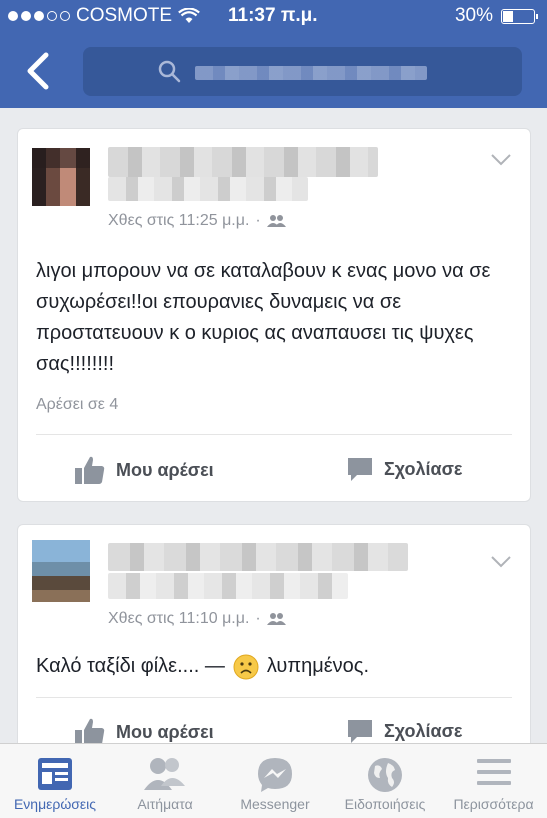  What do you see at coordinates (178, 619) in the screenshot?
I see `post-timestamp: Χθες στις 11:10 μ.μ.` at bounding box center [178, 619].